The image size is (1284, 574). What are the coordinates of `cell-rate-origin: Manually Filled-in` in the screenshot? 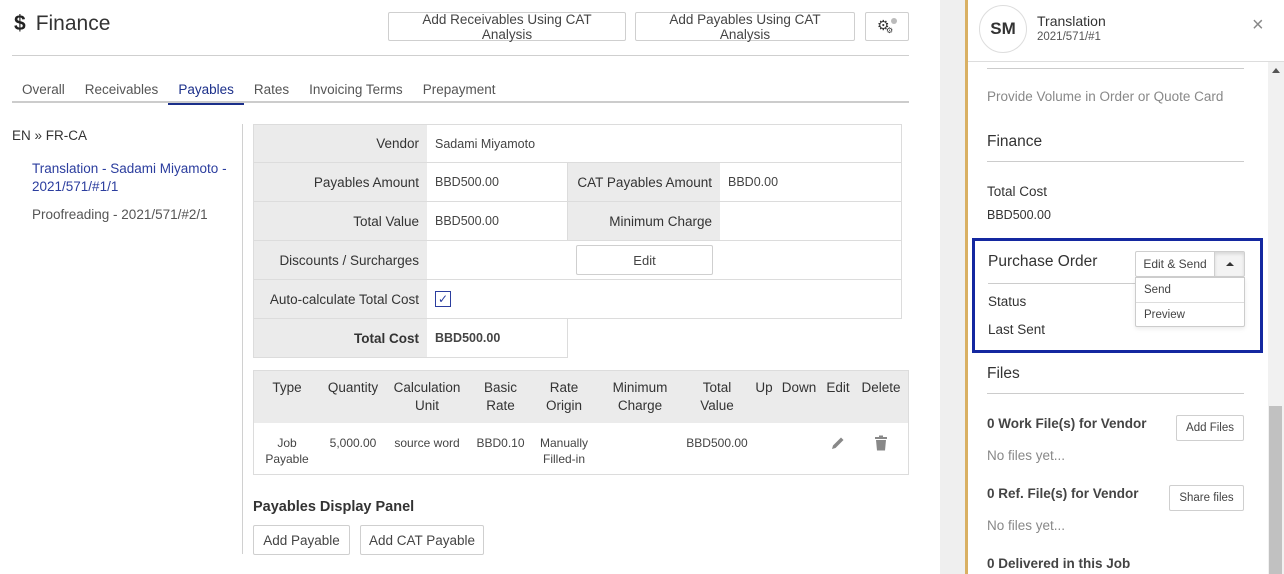 It's located at (564, 451).